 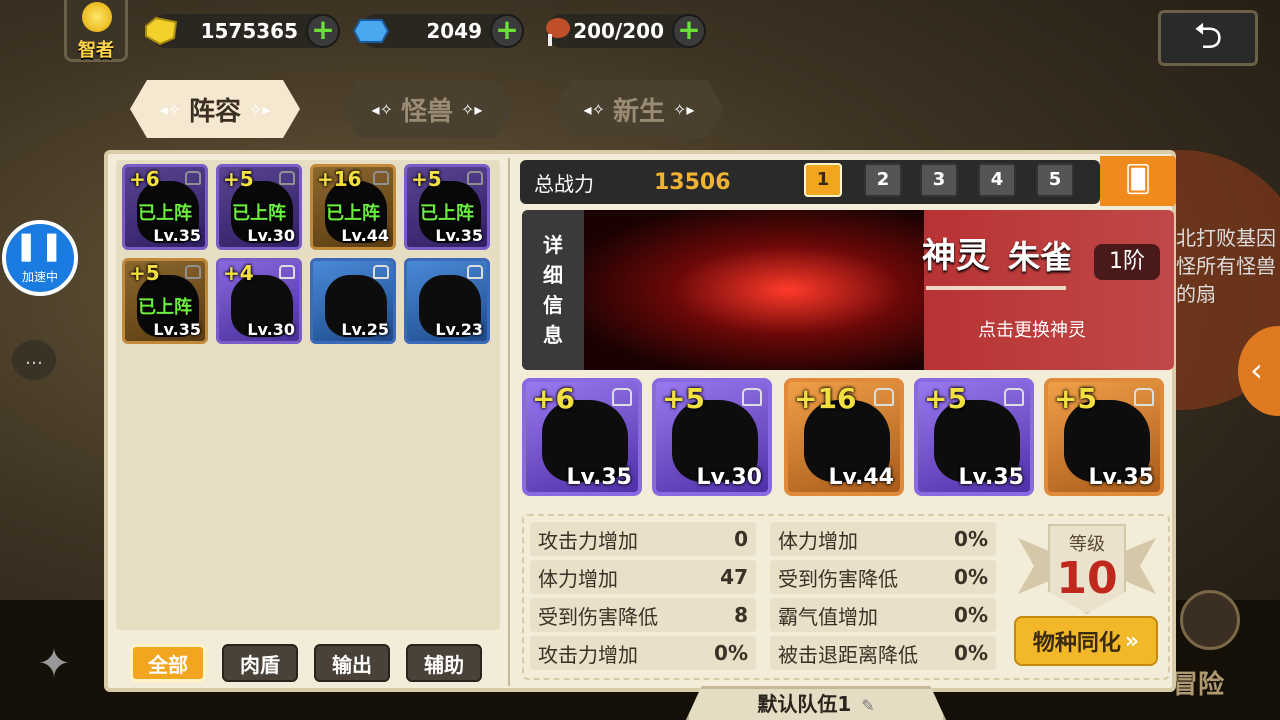 I want to click on filter-support-button: 辅助, so click(x=444, y=663).